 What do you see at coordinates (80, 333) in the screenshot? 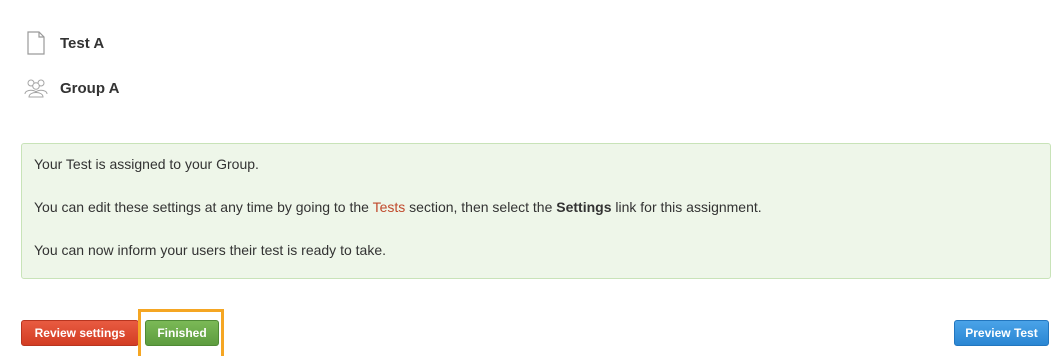
I see `review-settings-button: Review settings` at bounding box center [80, 333].